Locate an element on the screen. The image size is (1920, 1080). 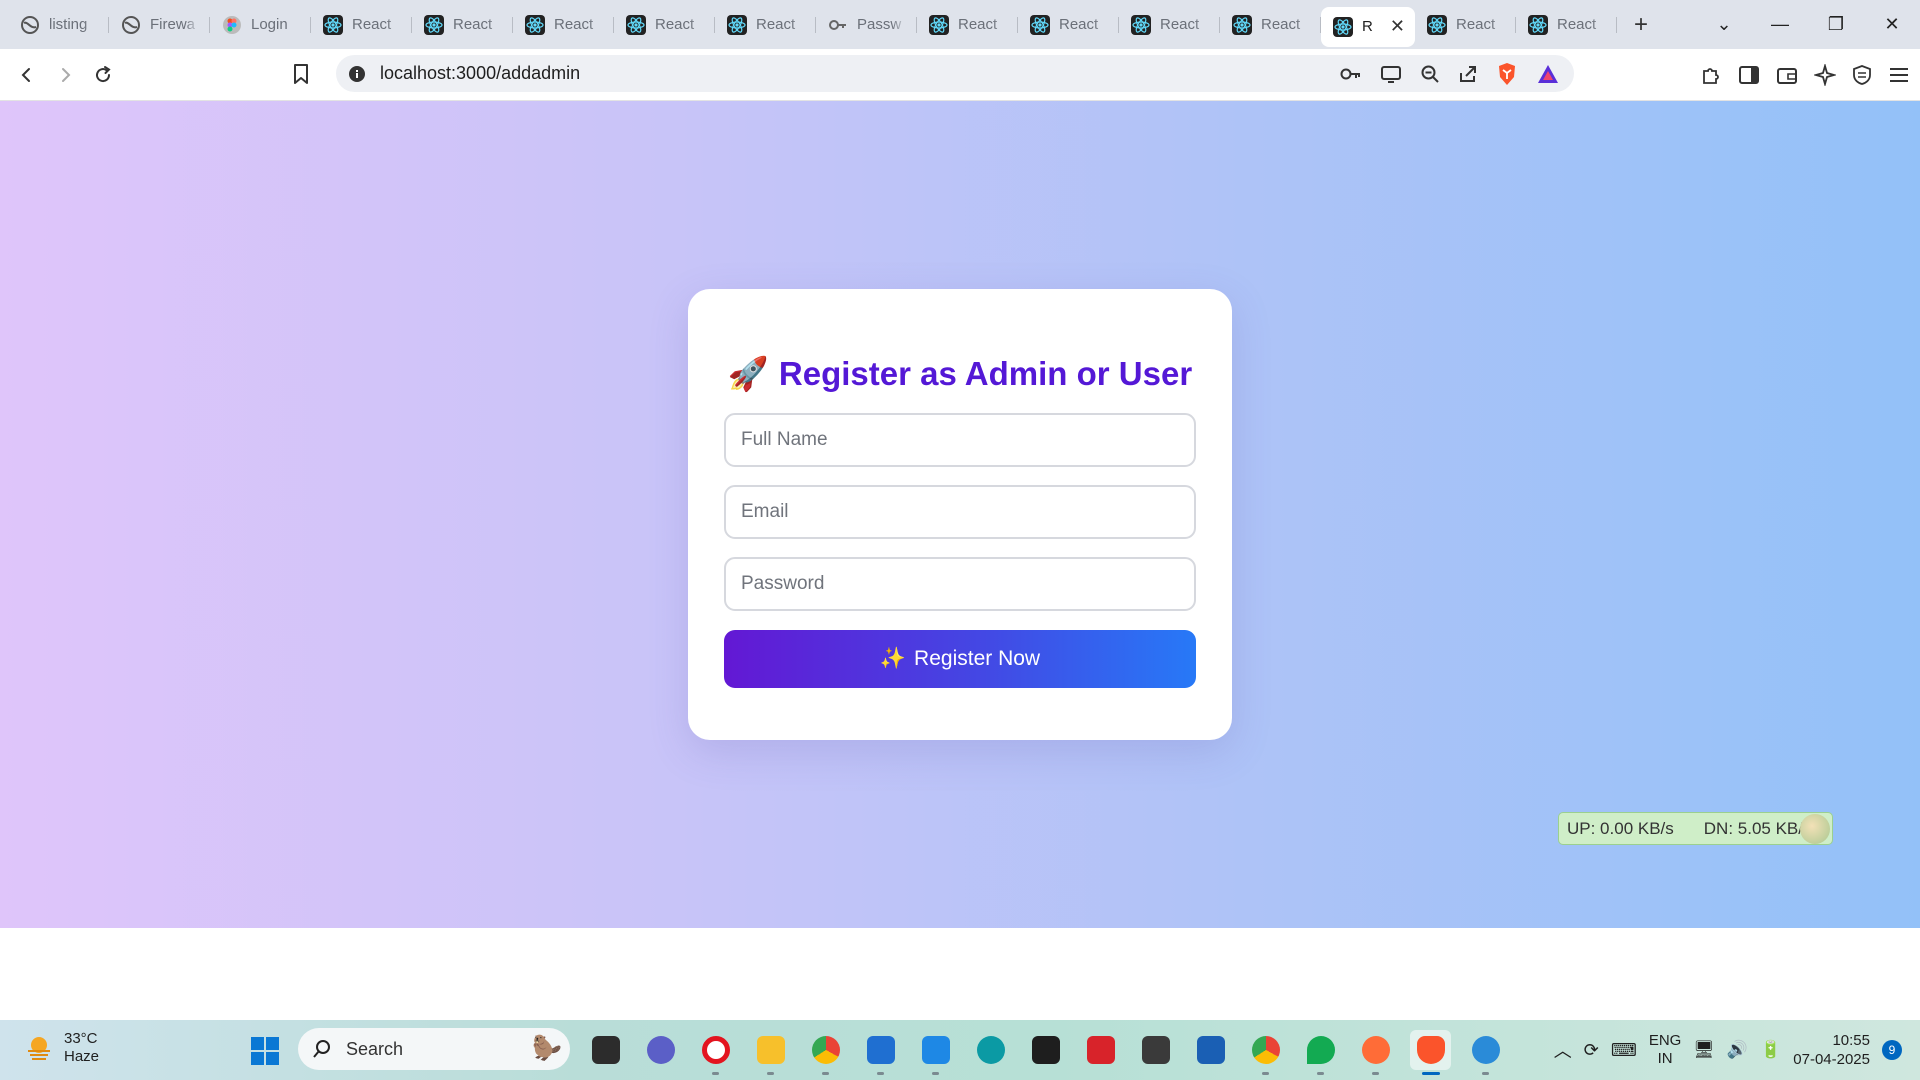
zoom-out-icon is located at coordinates (1430, 74).